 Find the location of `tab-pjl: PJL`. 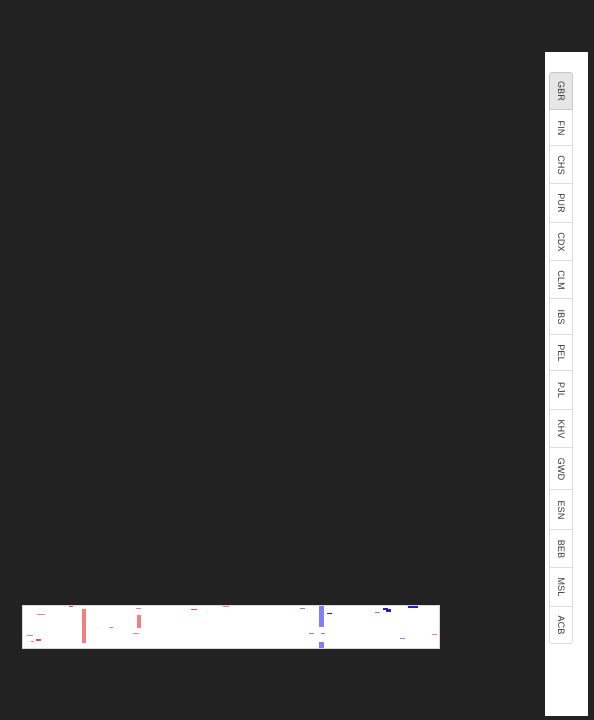

tab-pjl: PJL is located at coordinates (561, 390).